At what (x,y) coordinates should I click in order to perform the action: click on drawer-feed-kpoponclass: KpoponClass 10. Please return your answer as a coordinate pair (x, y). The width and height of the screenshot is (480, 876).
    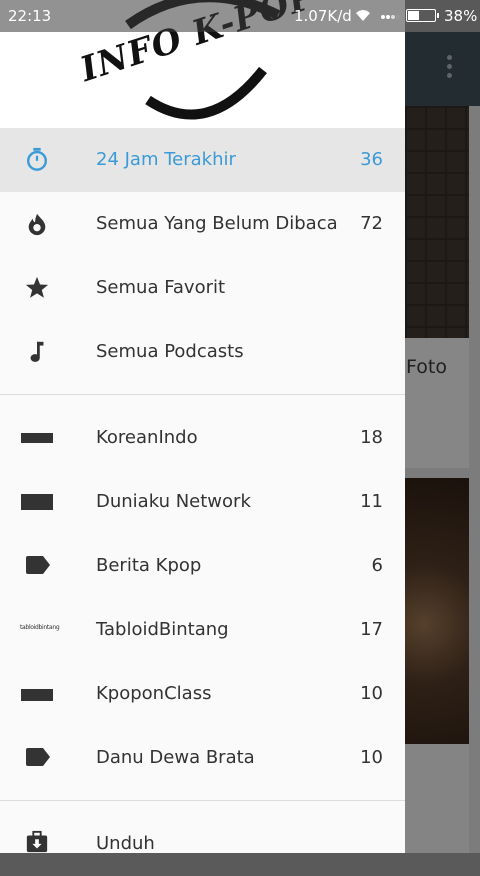
    Looking at the image, I should click on (202, 694).